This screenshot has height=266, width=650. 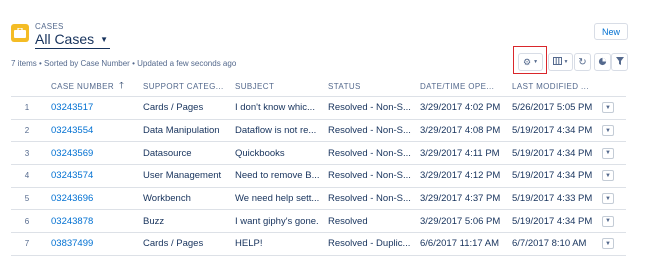 I want to click on subject-cell: I want giphy's gone., so click(x=277, y=221).